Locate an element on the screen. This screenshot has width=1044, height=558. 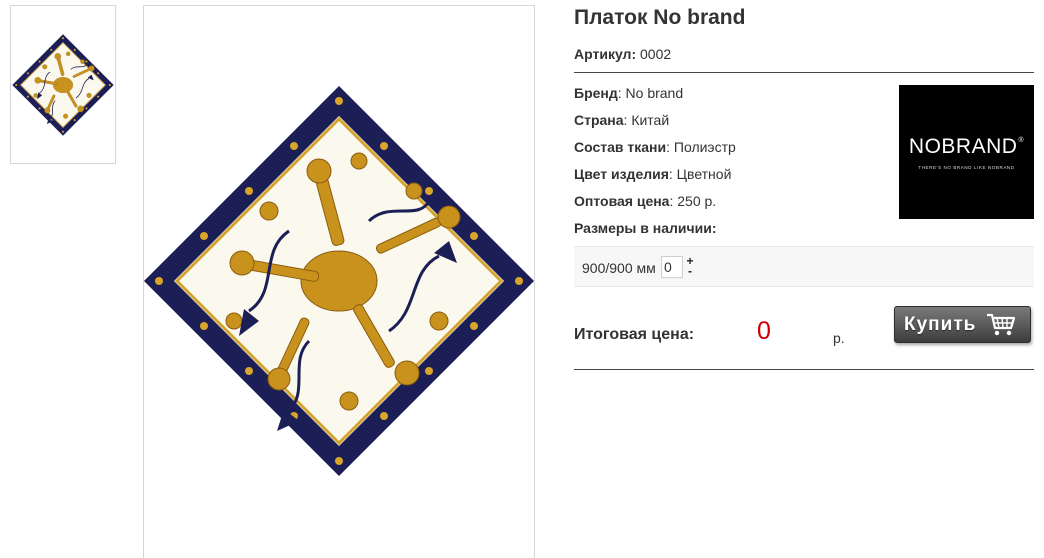
attr-color: Цвет изделия: Цветной is located at coordinates (652, 174).